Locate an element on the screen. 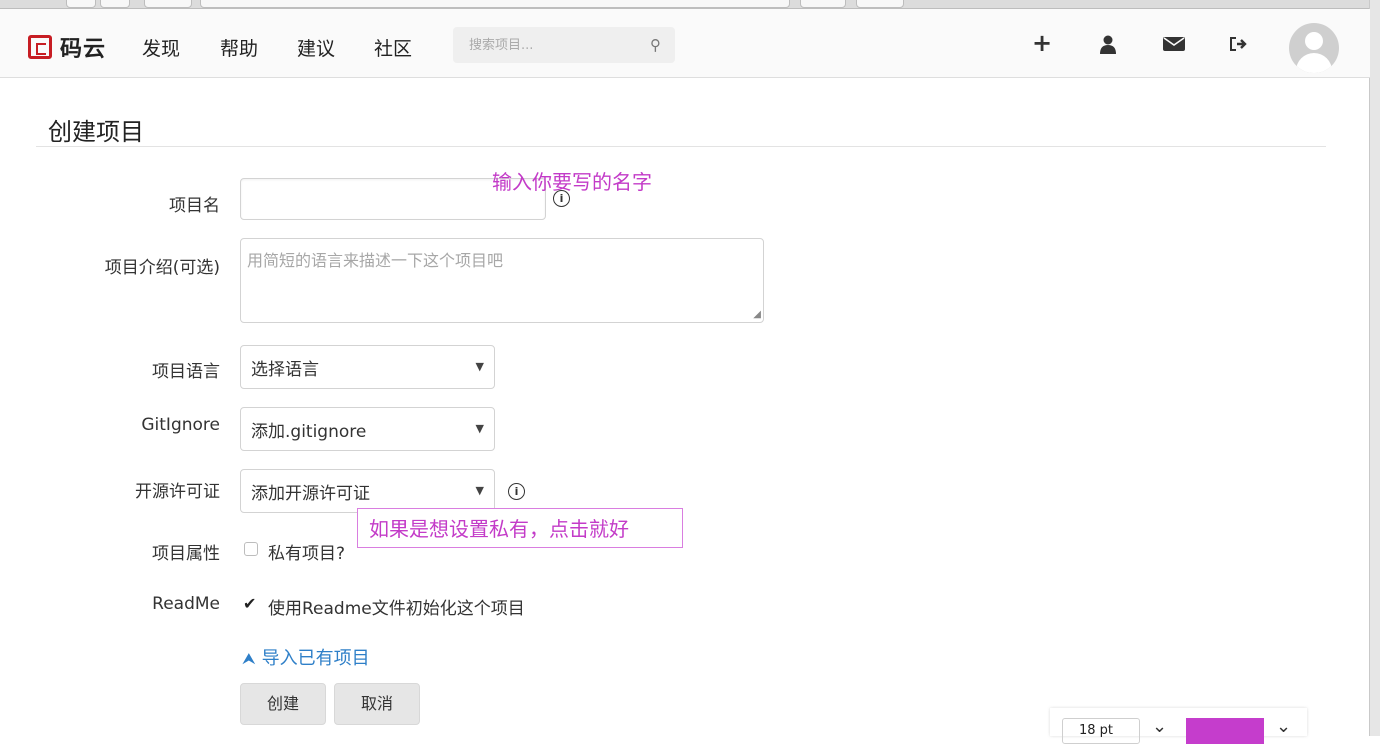 The width and height of the screenshot is (1380, 744). nav-link-suggest: 建议 is located at coordinates (316, 47).